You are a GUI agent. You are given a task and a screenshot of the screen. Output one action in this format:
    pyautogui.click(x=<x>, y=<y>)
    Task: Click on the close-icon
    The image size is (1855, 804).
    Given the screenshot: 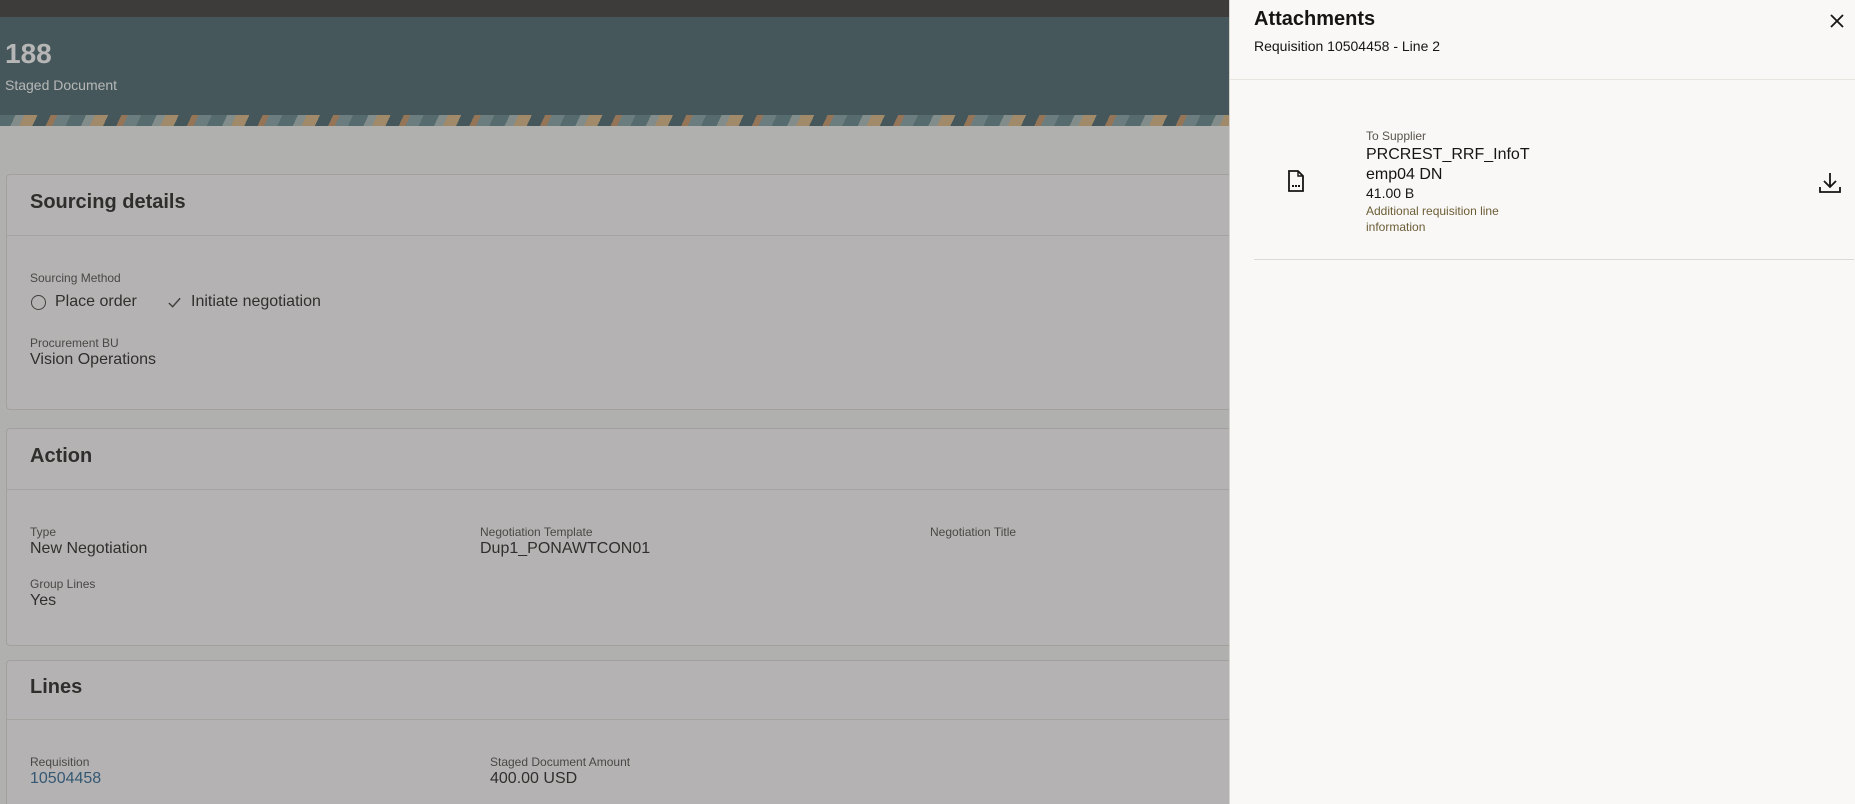 What is the action you would take?
    pyautogui.click(x=1837, y=21)
    